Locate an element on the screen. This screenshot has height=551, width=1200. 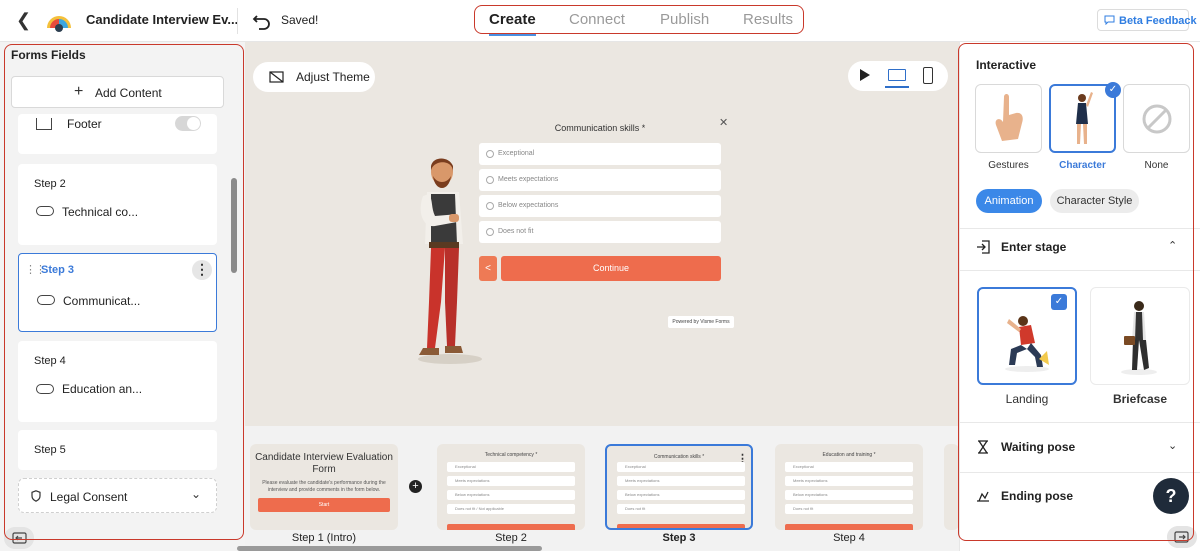
footer-field-card: Footer is located at coordinates (117, 134).